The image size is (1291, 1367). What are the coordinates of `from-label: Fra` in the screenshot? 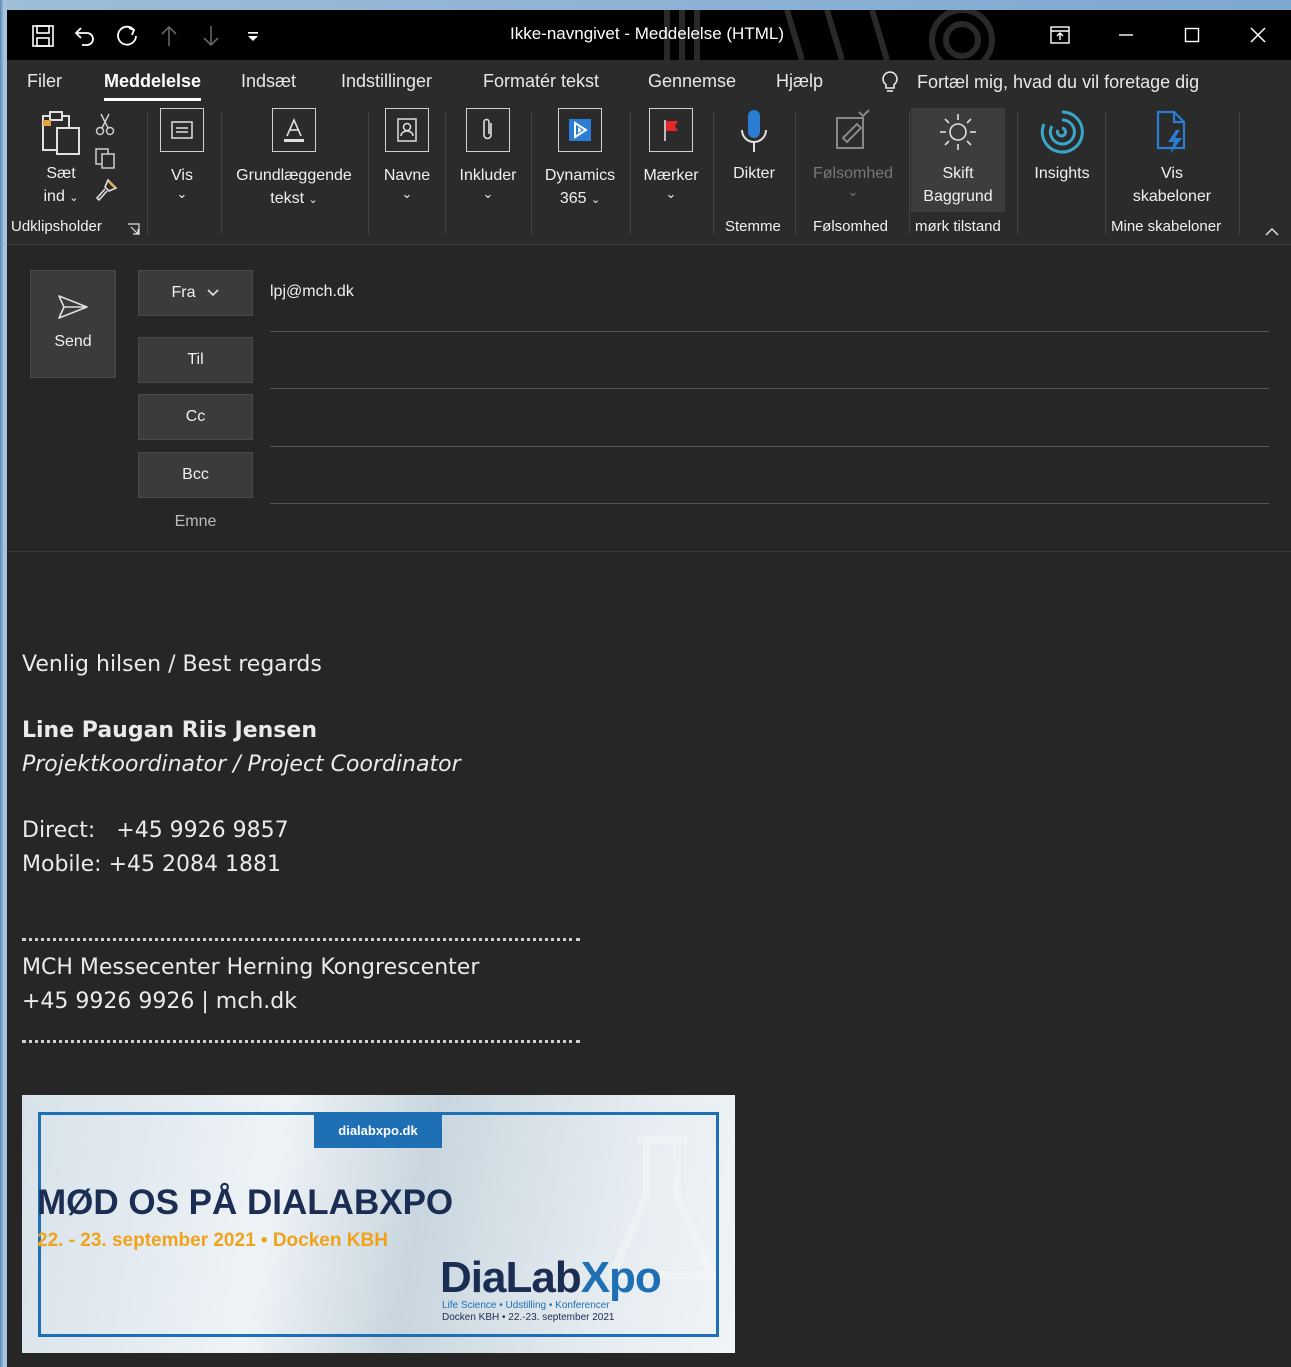 It's located at (183, 292).